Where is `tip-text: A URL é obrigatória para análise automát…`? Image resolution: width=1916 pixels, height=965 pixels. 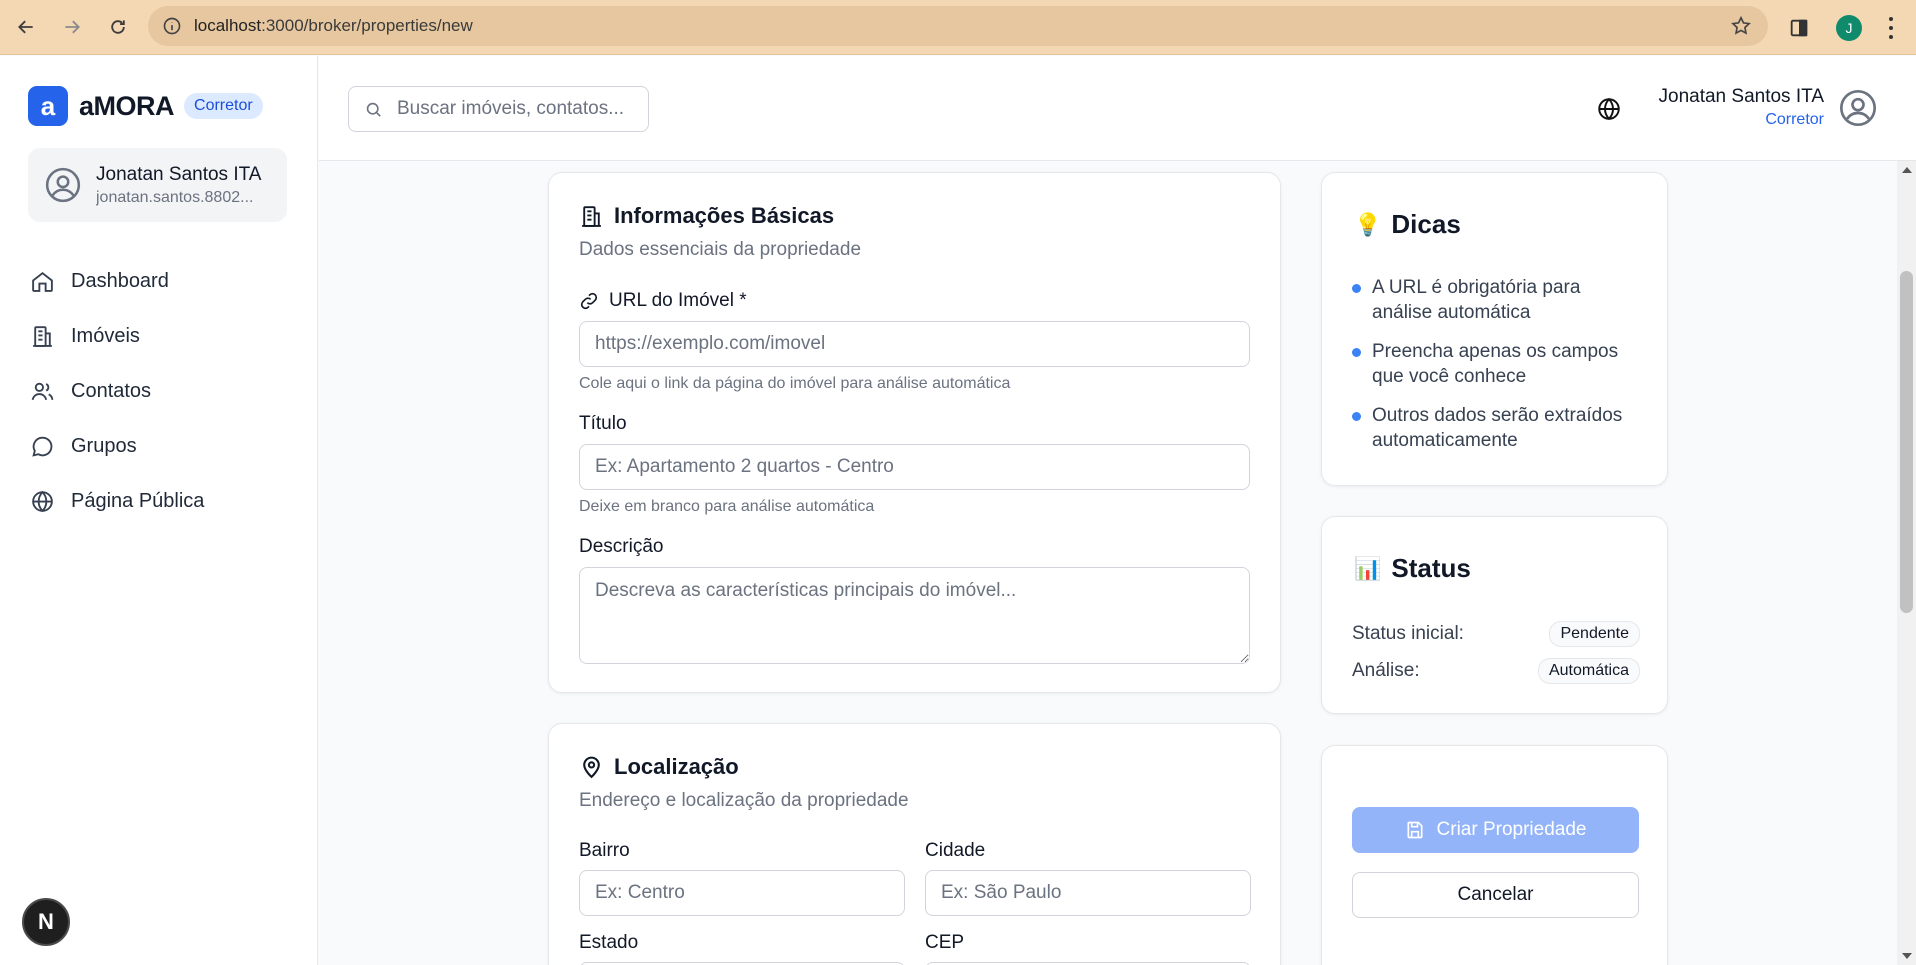 tip-text: A URL é obrigatória para análise automát… is located at coordinates (1476, 300).